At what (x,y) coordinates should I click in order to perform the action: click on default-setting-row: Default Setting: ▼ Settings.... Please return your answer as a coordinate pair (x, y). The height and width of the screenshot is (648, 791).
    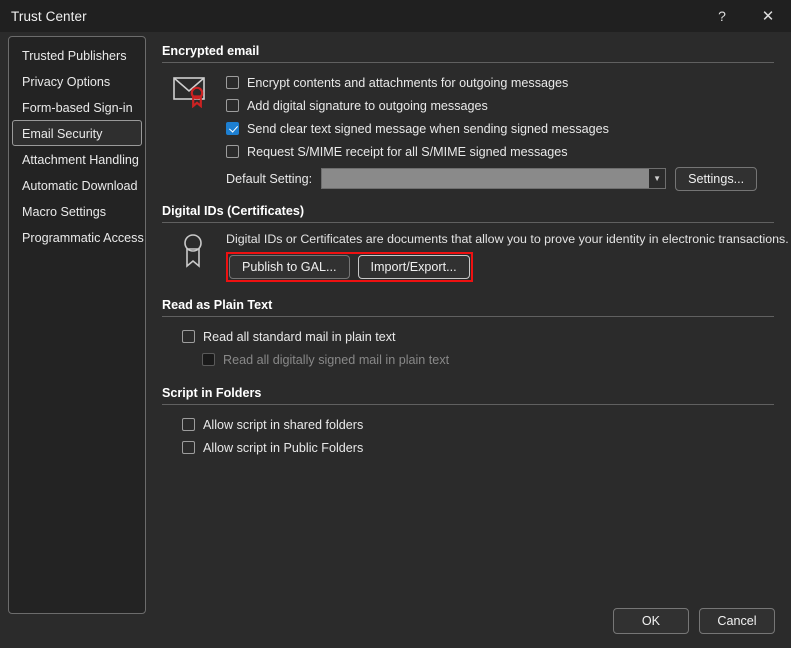
    Looking at the image, I should click on (500, 178).